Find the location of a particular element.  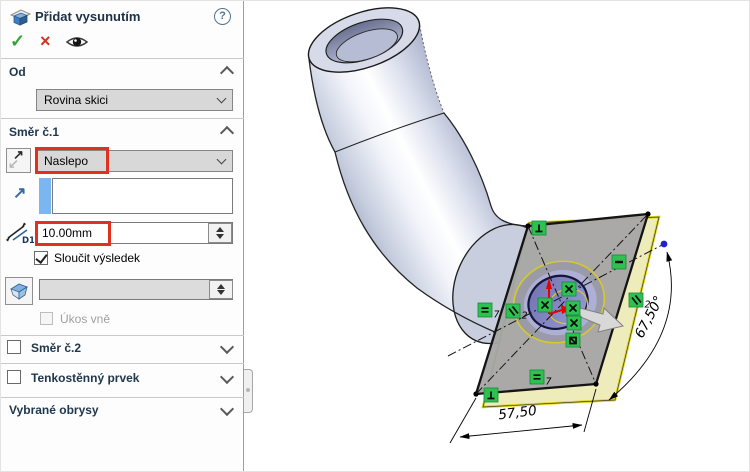

width-dimension-text: 57,50 is located at coordinates (517, 413).